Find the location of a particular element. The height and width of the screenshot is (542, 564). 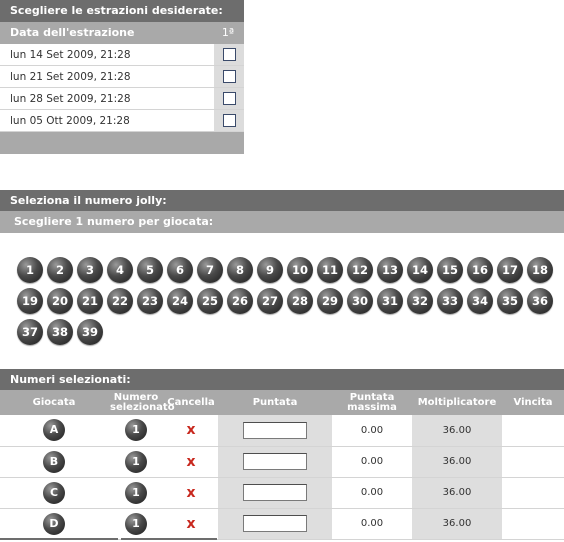

number-ball: 17 is located at coordinates (510, 270).